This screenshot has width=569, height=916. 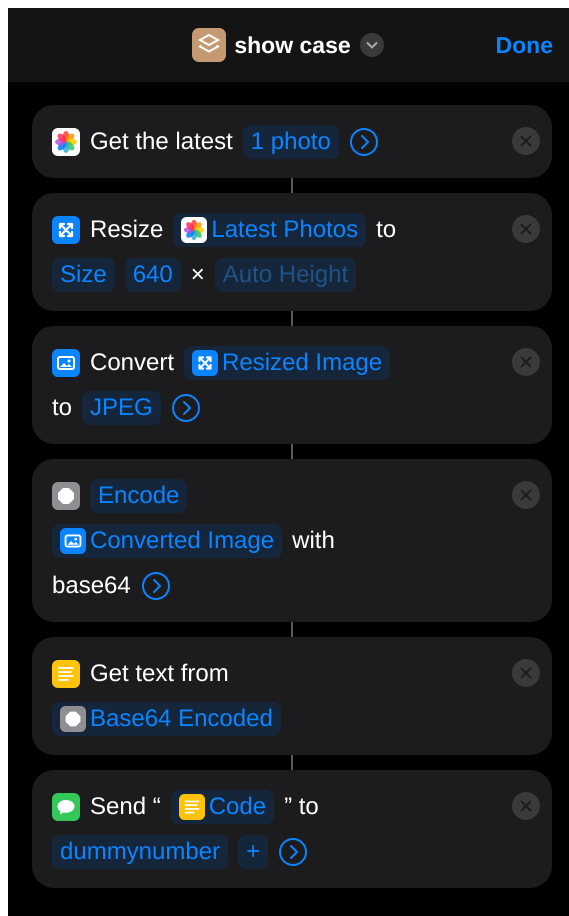 What do you see at coordinates (290, 141) in the screenshot?
I see `parameter-token: 1 photo` at bounding box center [290, 141].